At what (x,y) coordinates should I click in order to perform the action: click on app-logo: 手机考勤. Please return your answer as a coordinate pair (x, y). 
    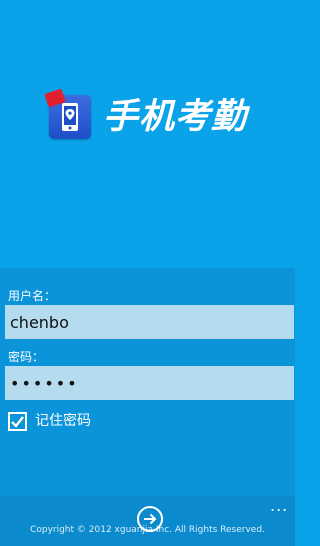
    Looking at the image, I should click on (146, 113).